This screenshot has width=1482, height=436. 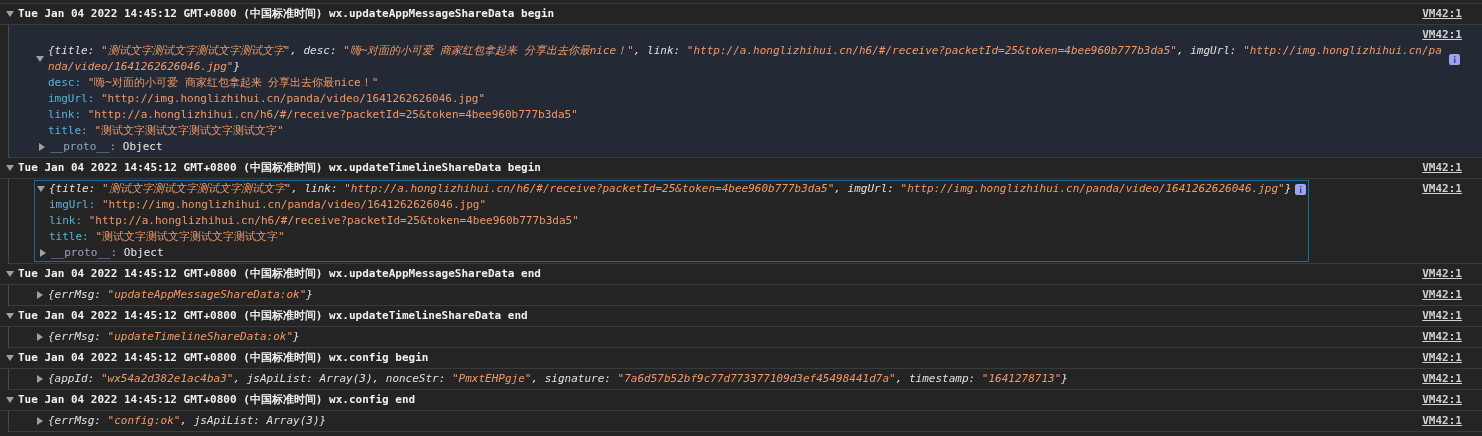 What do you see at coordinates (279, 273) in the screenshot?
I see `group-header: Tue Jan 04 2022 14:45:12 GMT+0800 (中国标准时间) wx.updateAppMessageShareData end` at bounding box center [279, 273].